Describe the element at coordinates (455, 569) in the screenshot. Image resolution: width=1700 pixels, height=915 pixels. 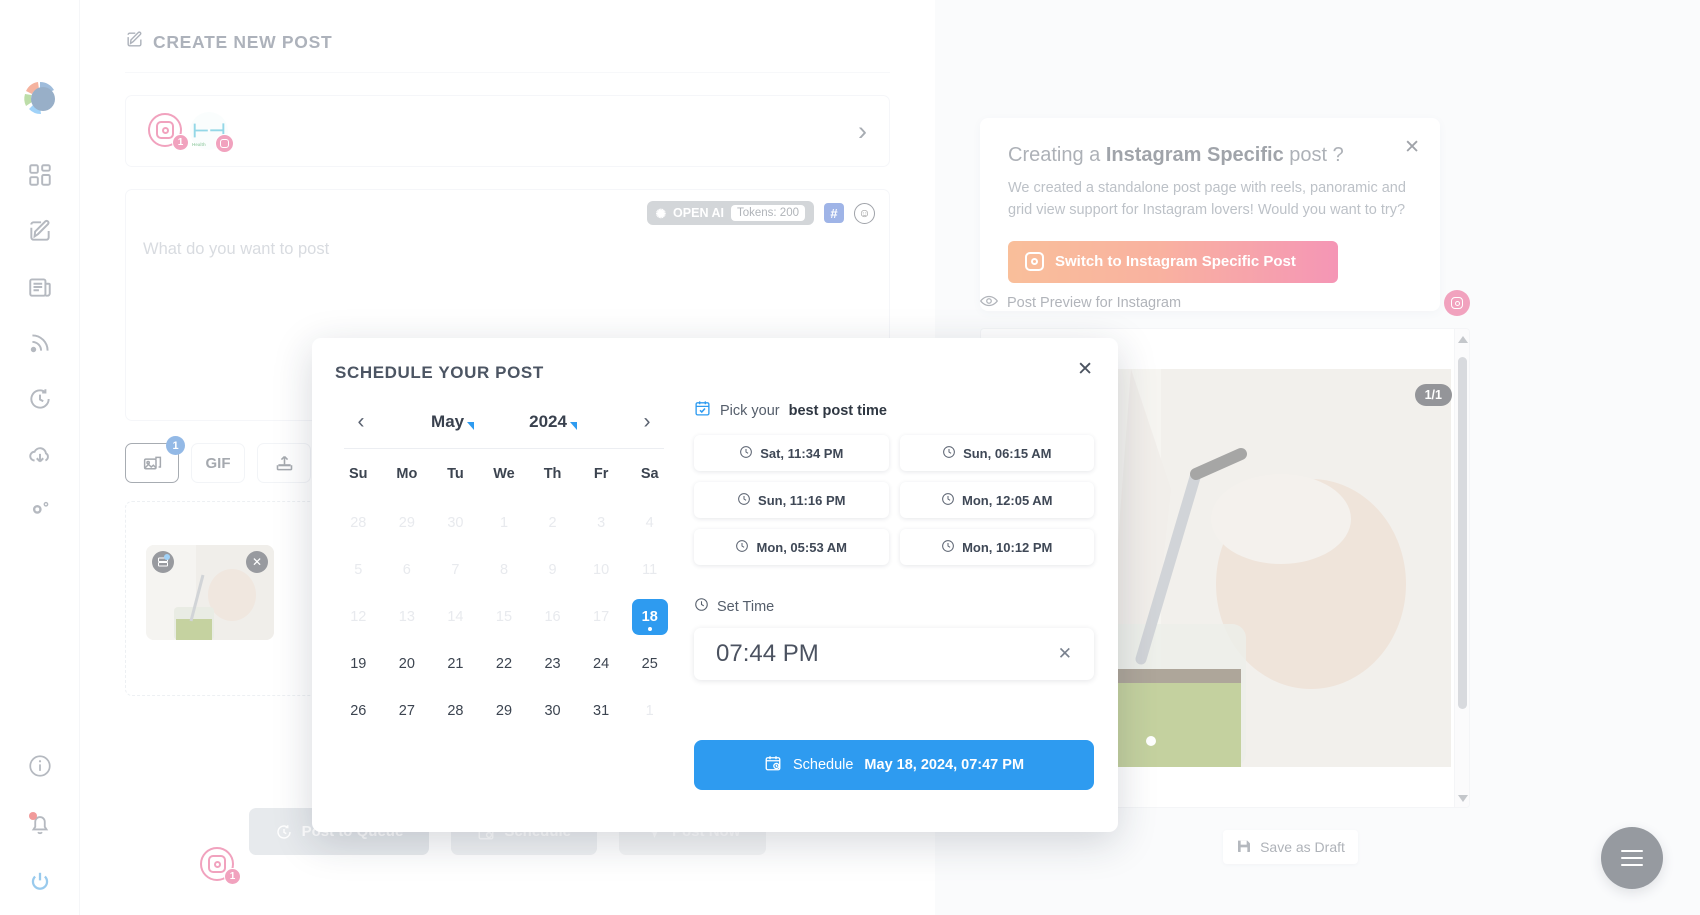
I see `calendar-day: 7` at that location.